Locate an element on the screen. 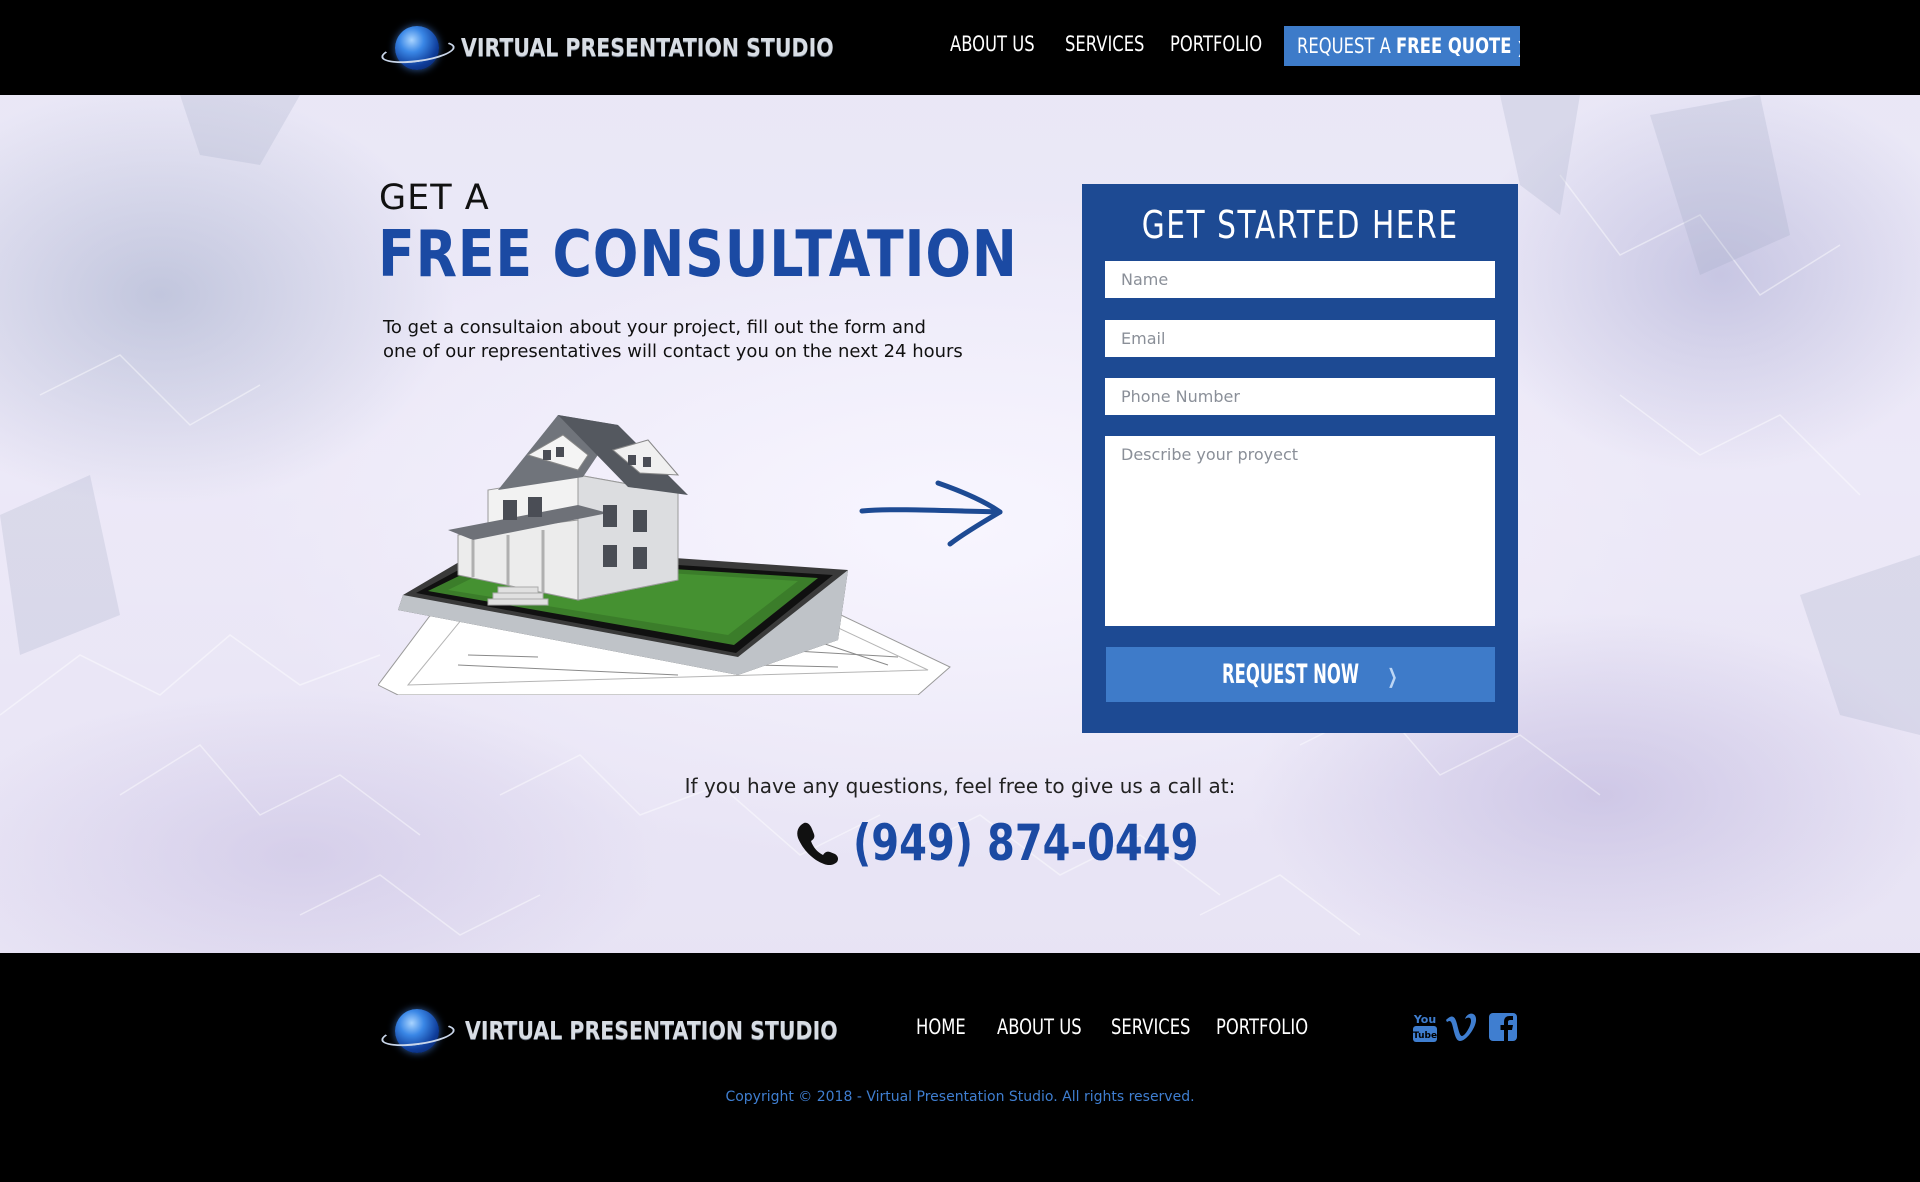 This screenshot has height=1182, width=1920. request-now-button: REQUEST NOW ❯ is located at coordinates (1300, 674).